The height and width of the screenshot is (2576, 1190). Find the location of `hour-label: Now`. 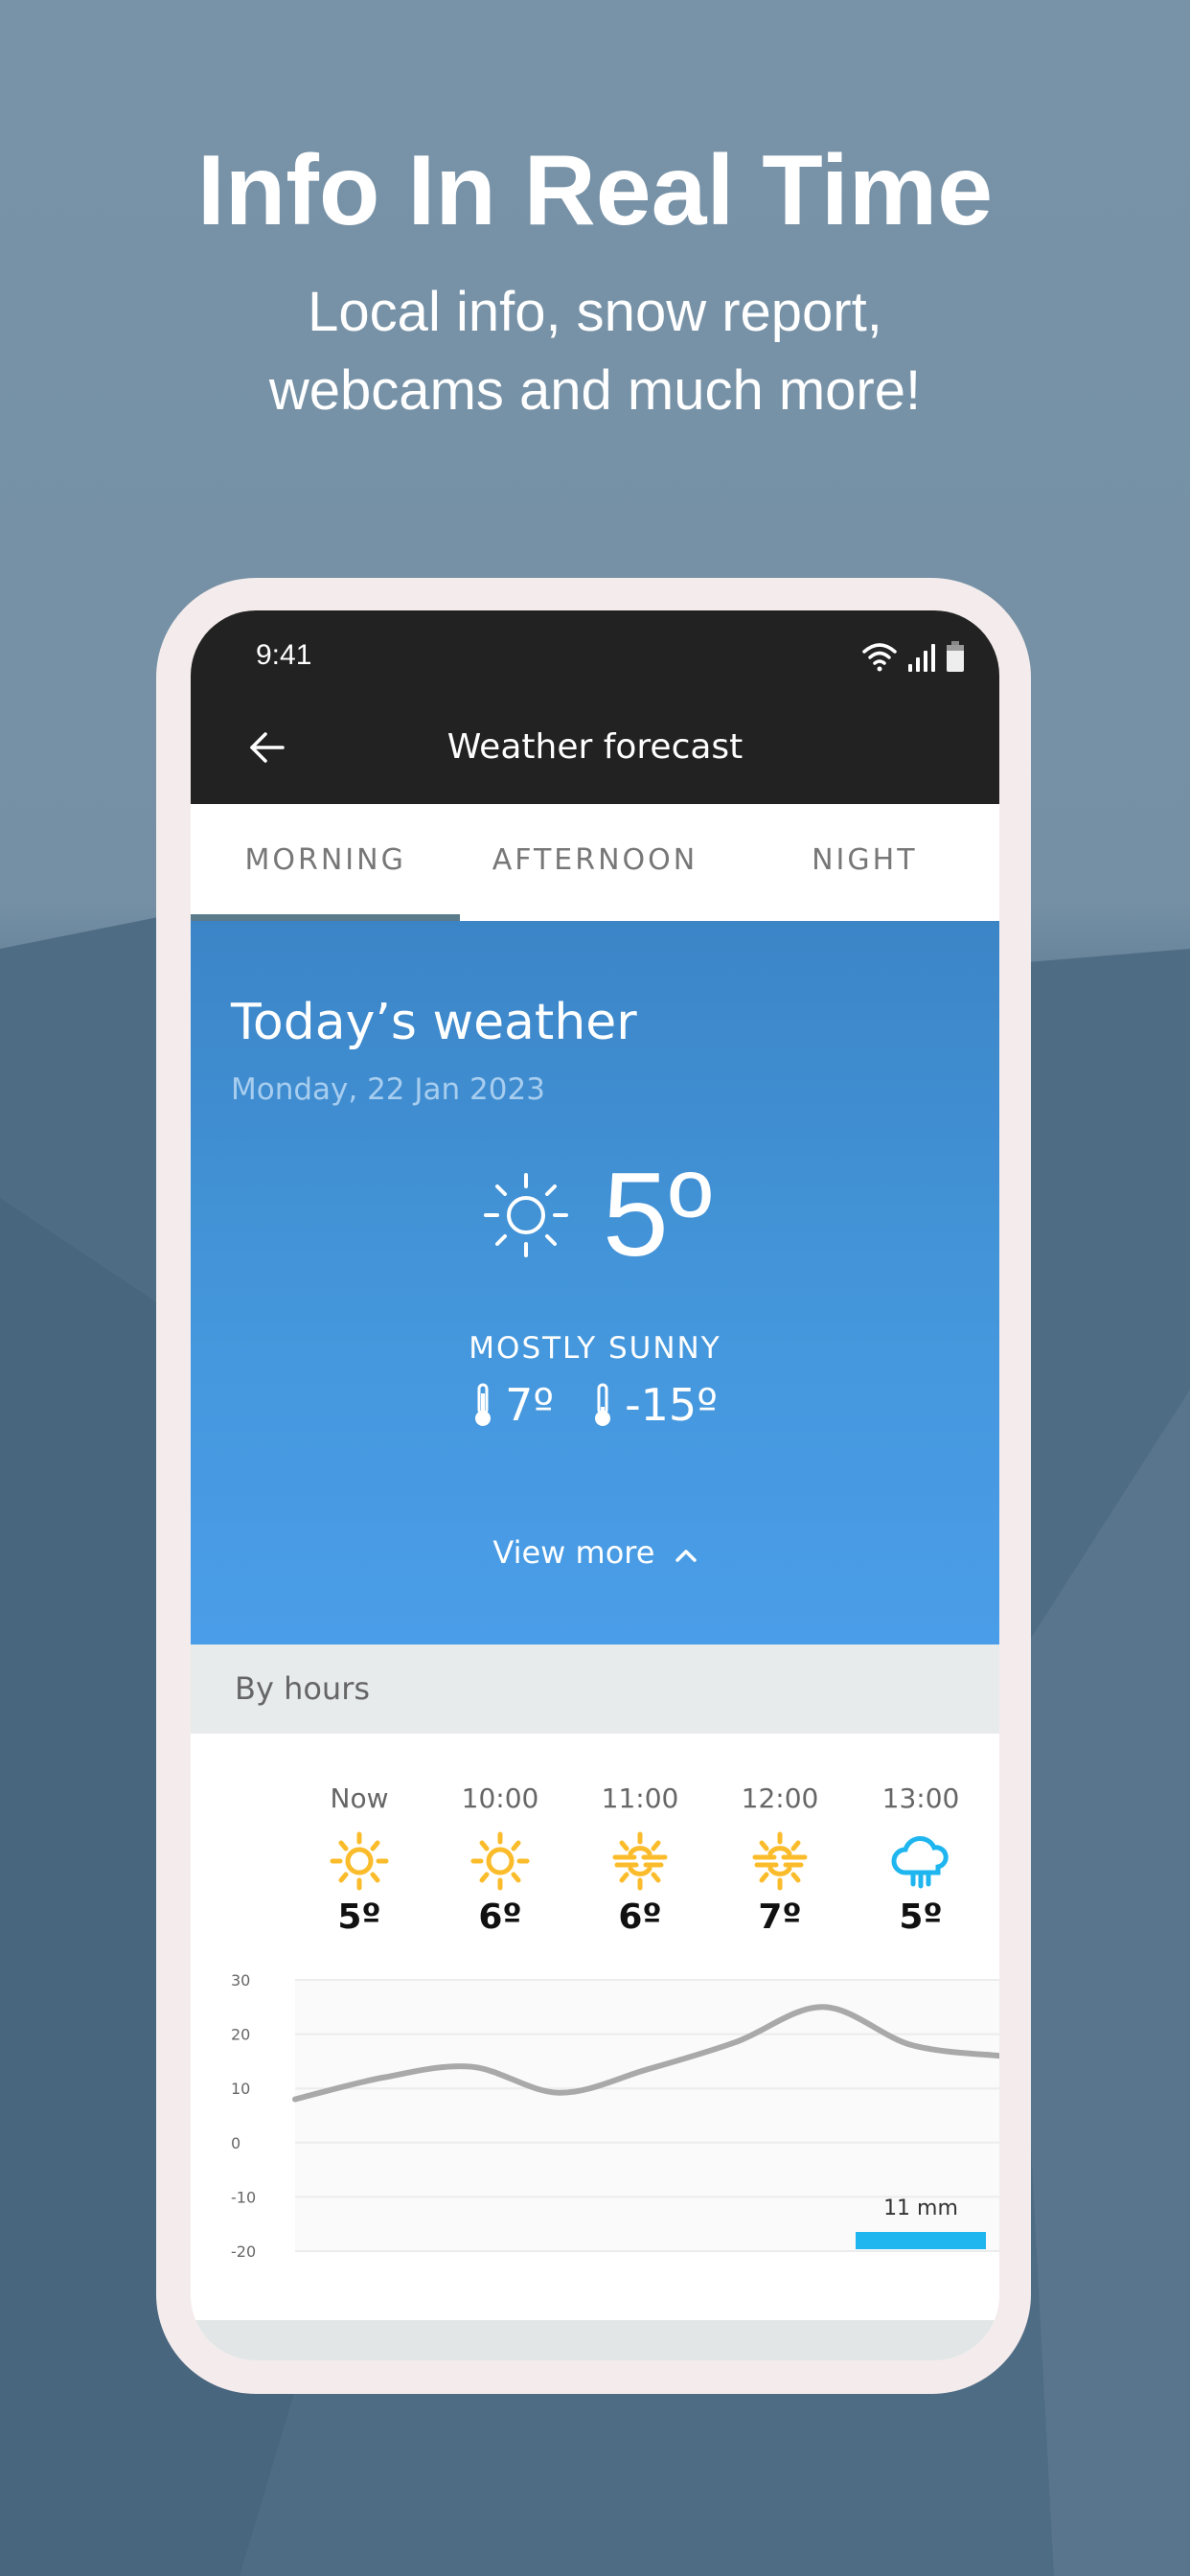

hour-label: Now is located at coordinates (359, 1798).